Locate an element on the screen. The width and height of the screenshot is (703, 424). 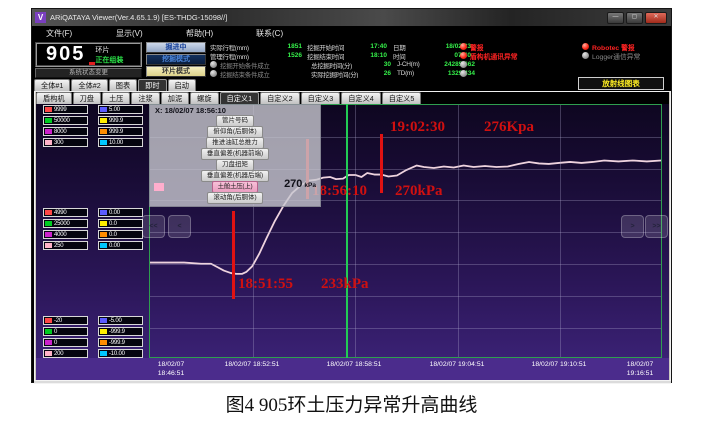
tooltip-row-7: 滚动角(后胴体) is located at coordinates (235, 197).